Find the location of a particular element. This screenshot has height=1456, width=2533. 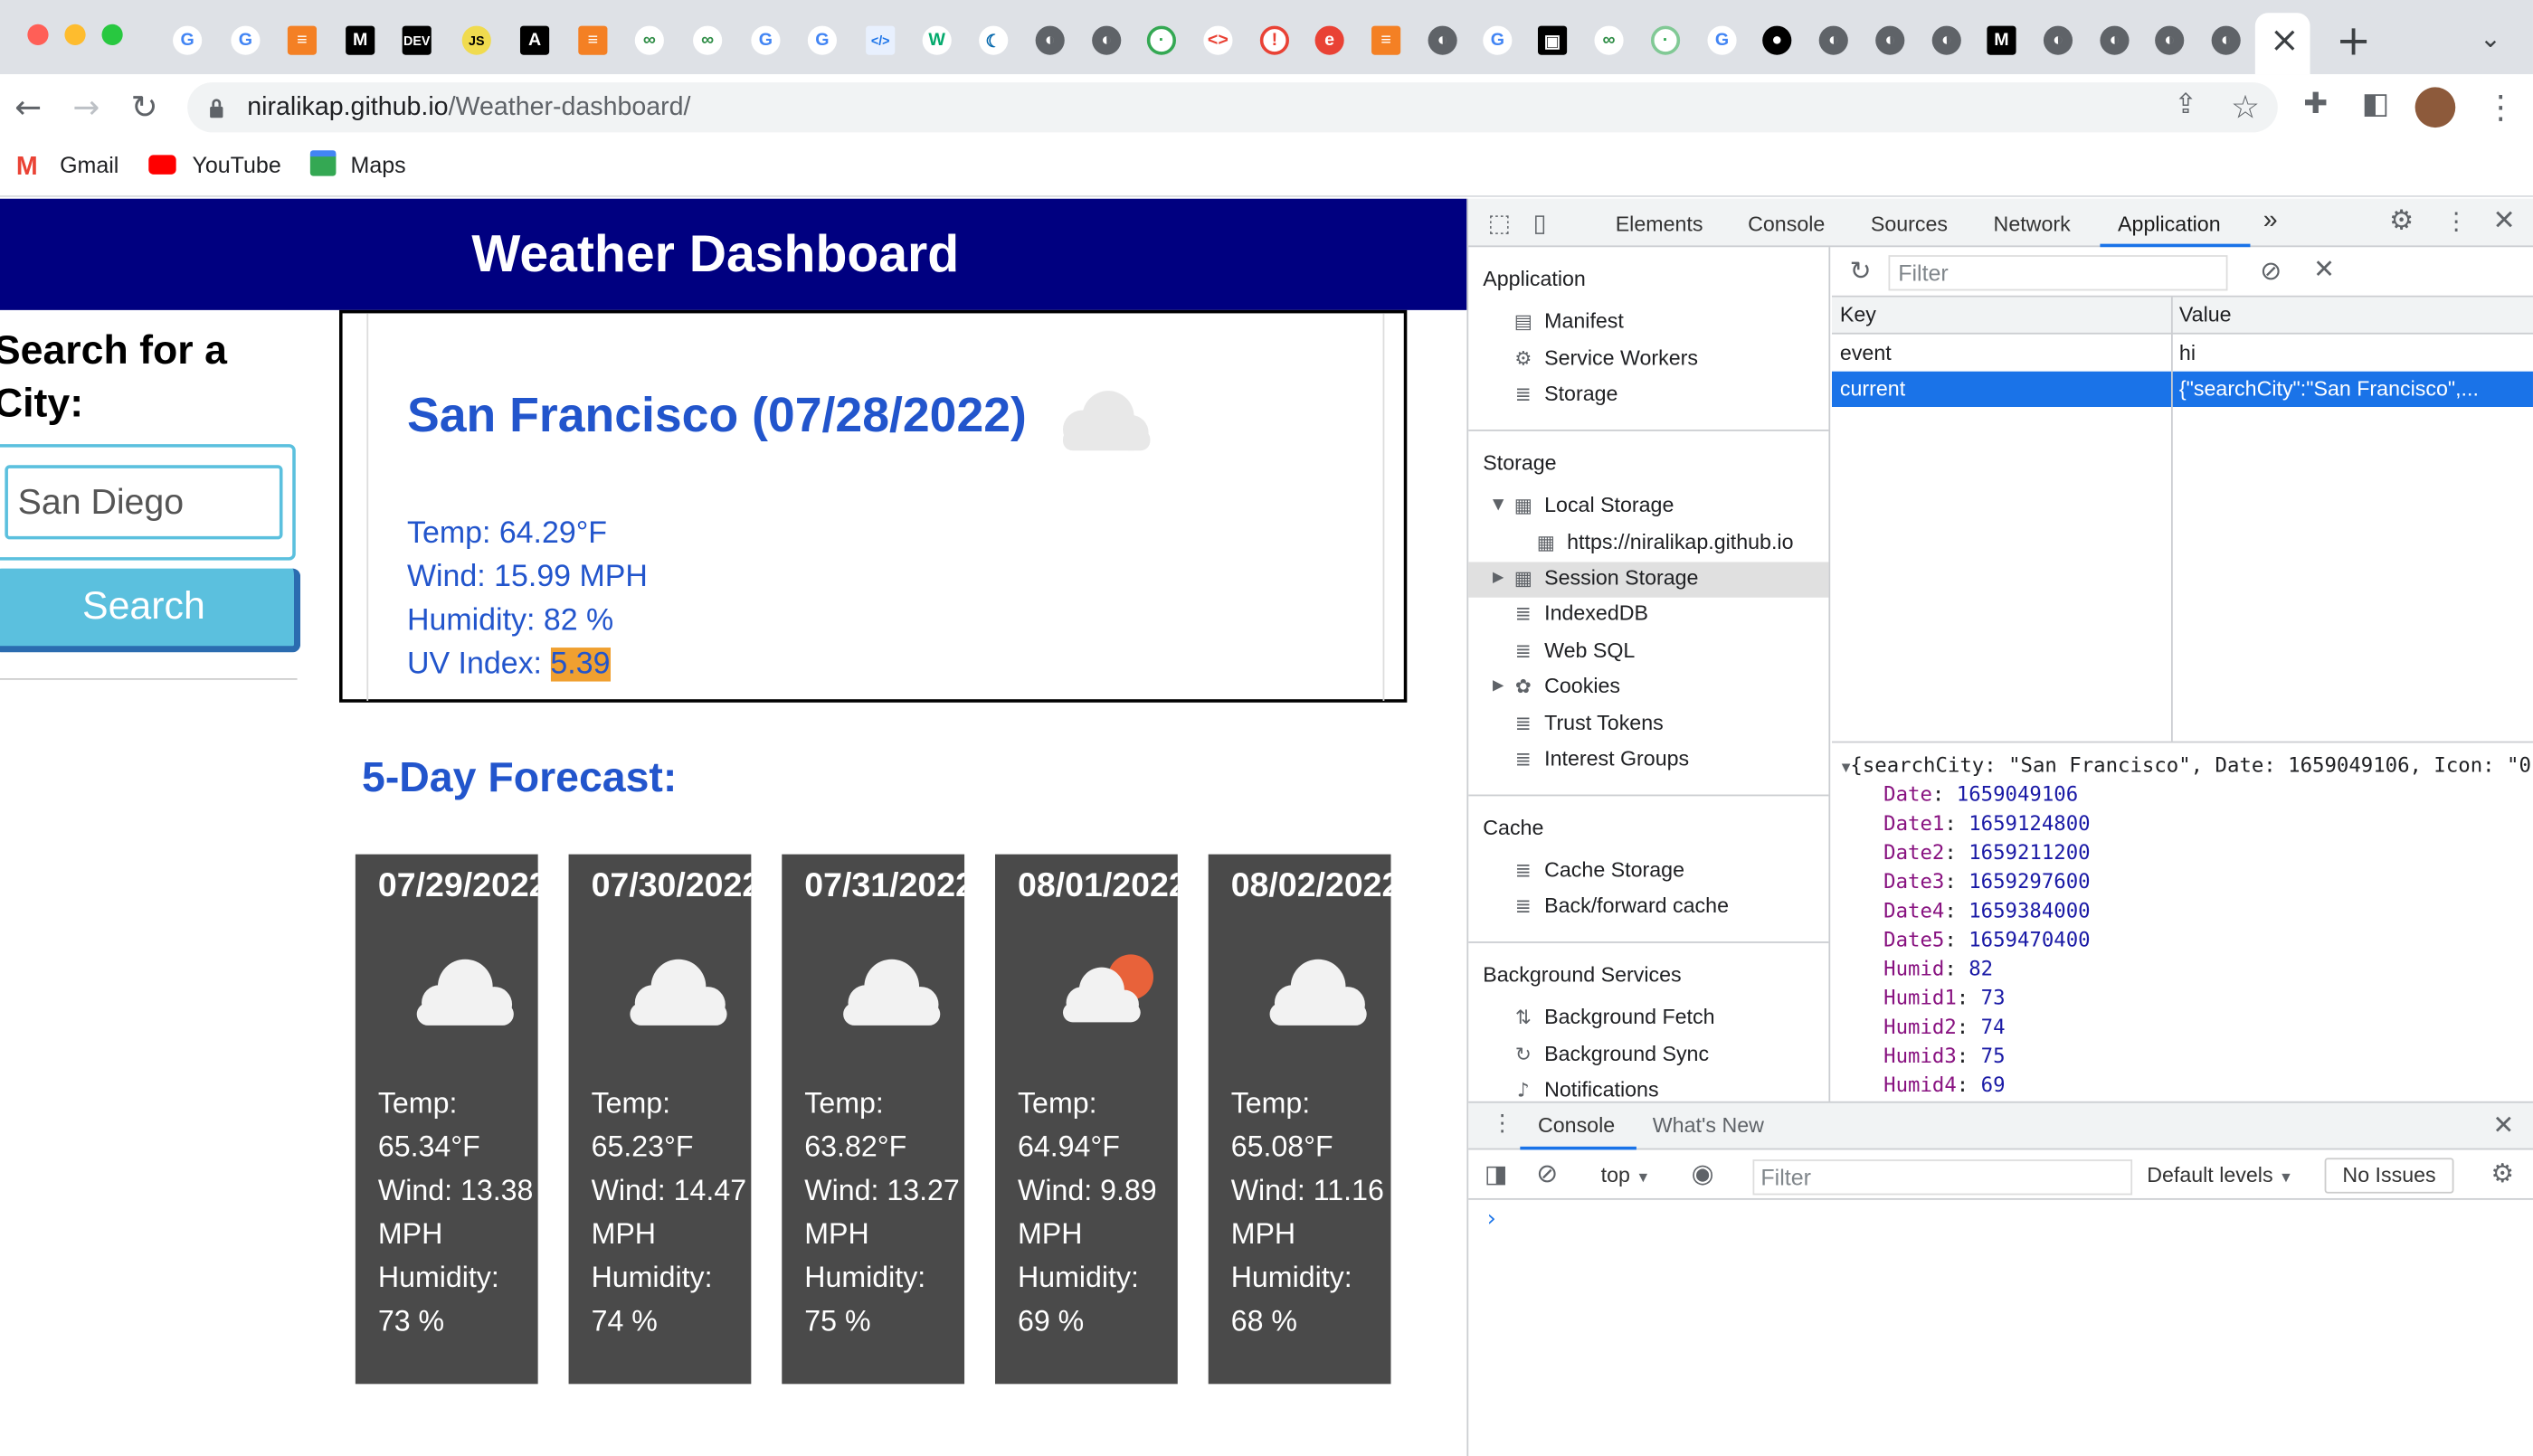

tab-application: Application is located at coordinates (2169, 224).